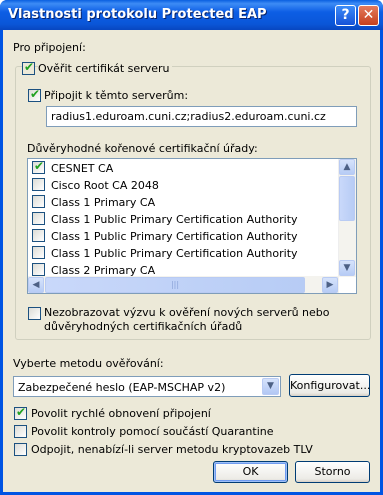  What do you see at coordinates (20, 431) in the screenshot?
I see `quarantine-checkbox` at bounding box center [20, 431].